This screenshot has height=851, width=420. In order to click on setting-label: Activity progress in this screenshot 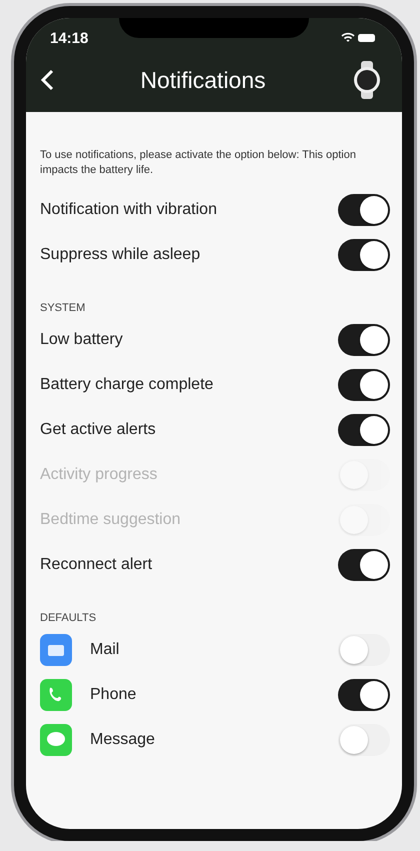, I will do `click(99, 475)`.